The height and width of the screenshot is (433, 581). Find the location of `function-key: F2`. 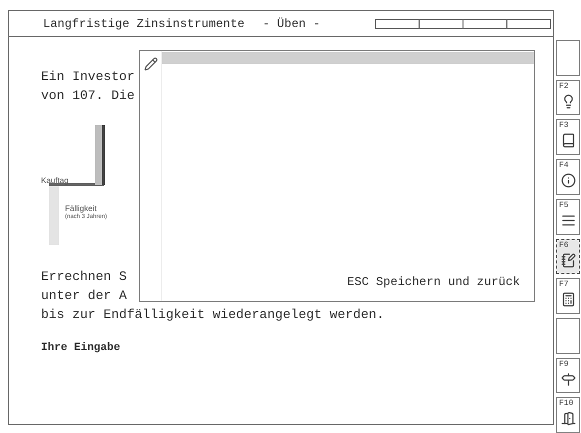

function-key: F2 is located at coordinates (568, 98).